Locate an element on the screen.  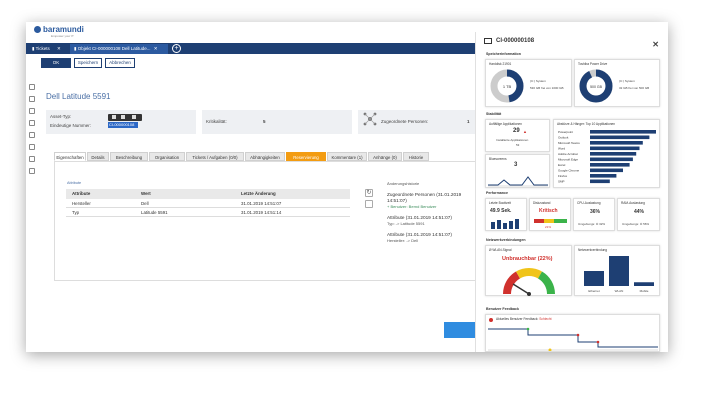
asset-number-label: Eindeutige Nummer: is located at coordinates (71, 125).